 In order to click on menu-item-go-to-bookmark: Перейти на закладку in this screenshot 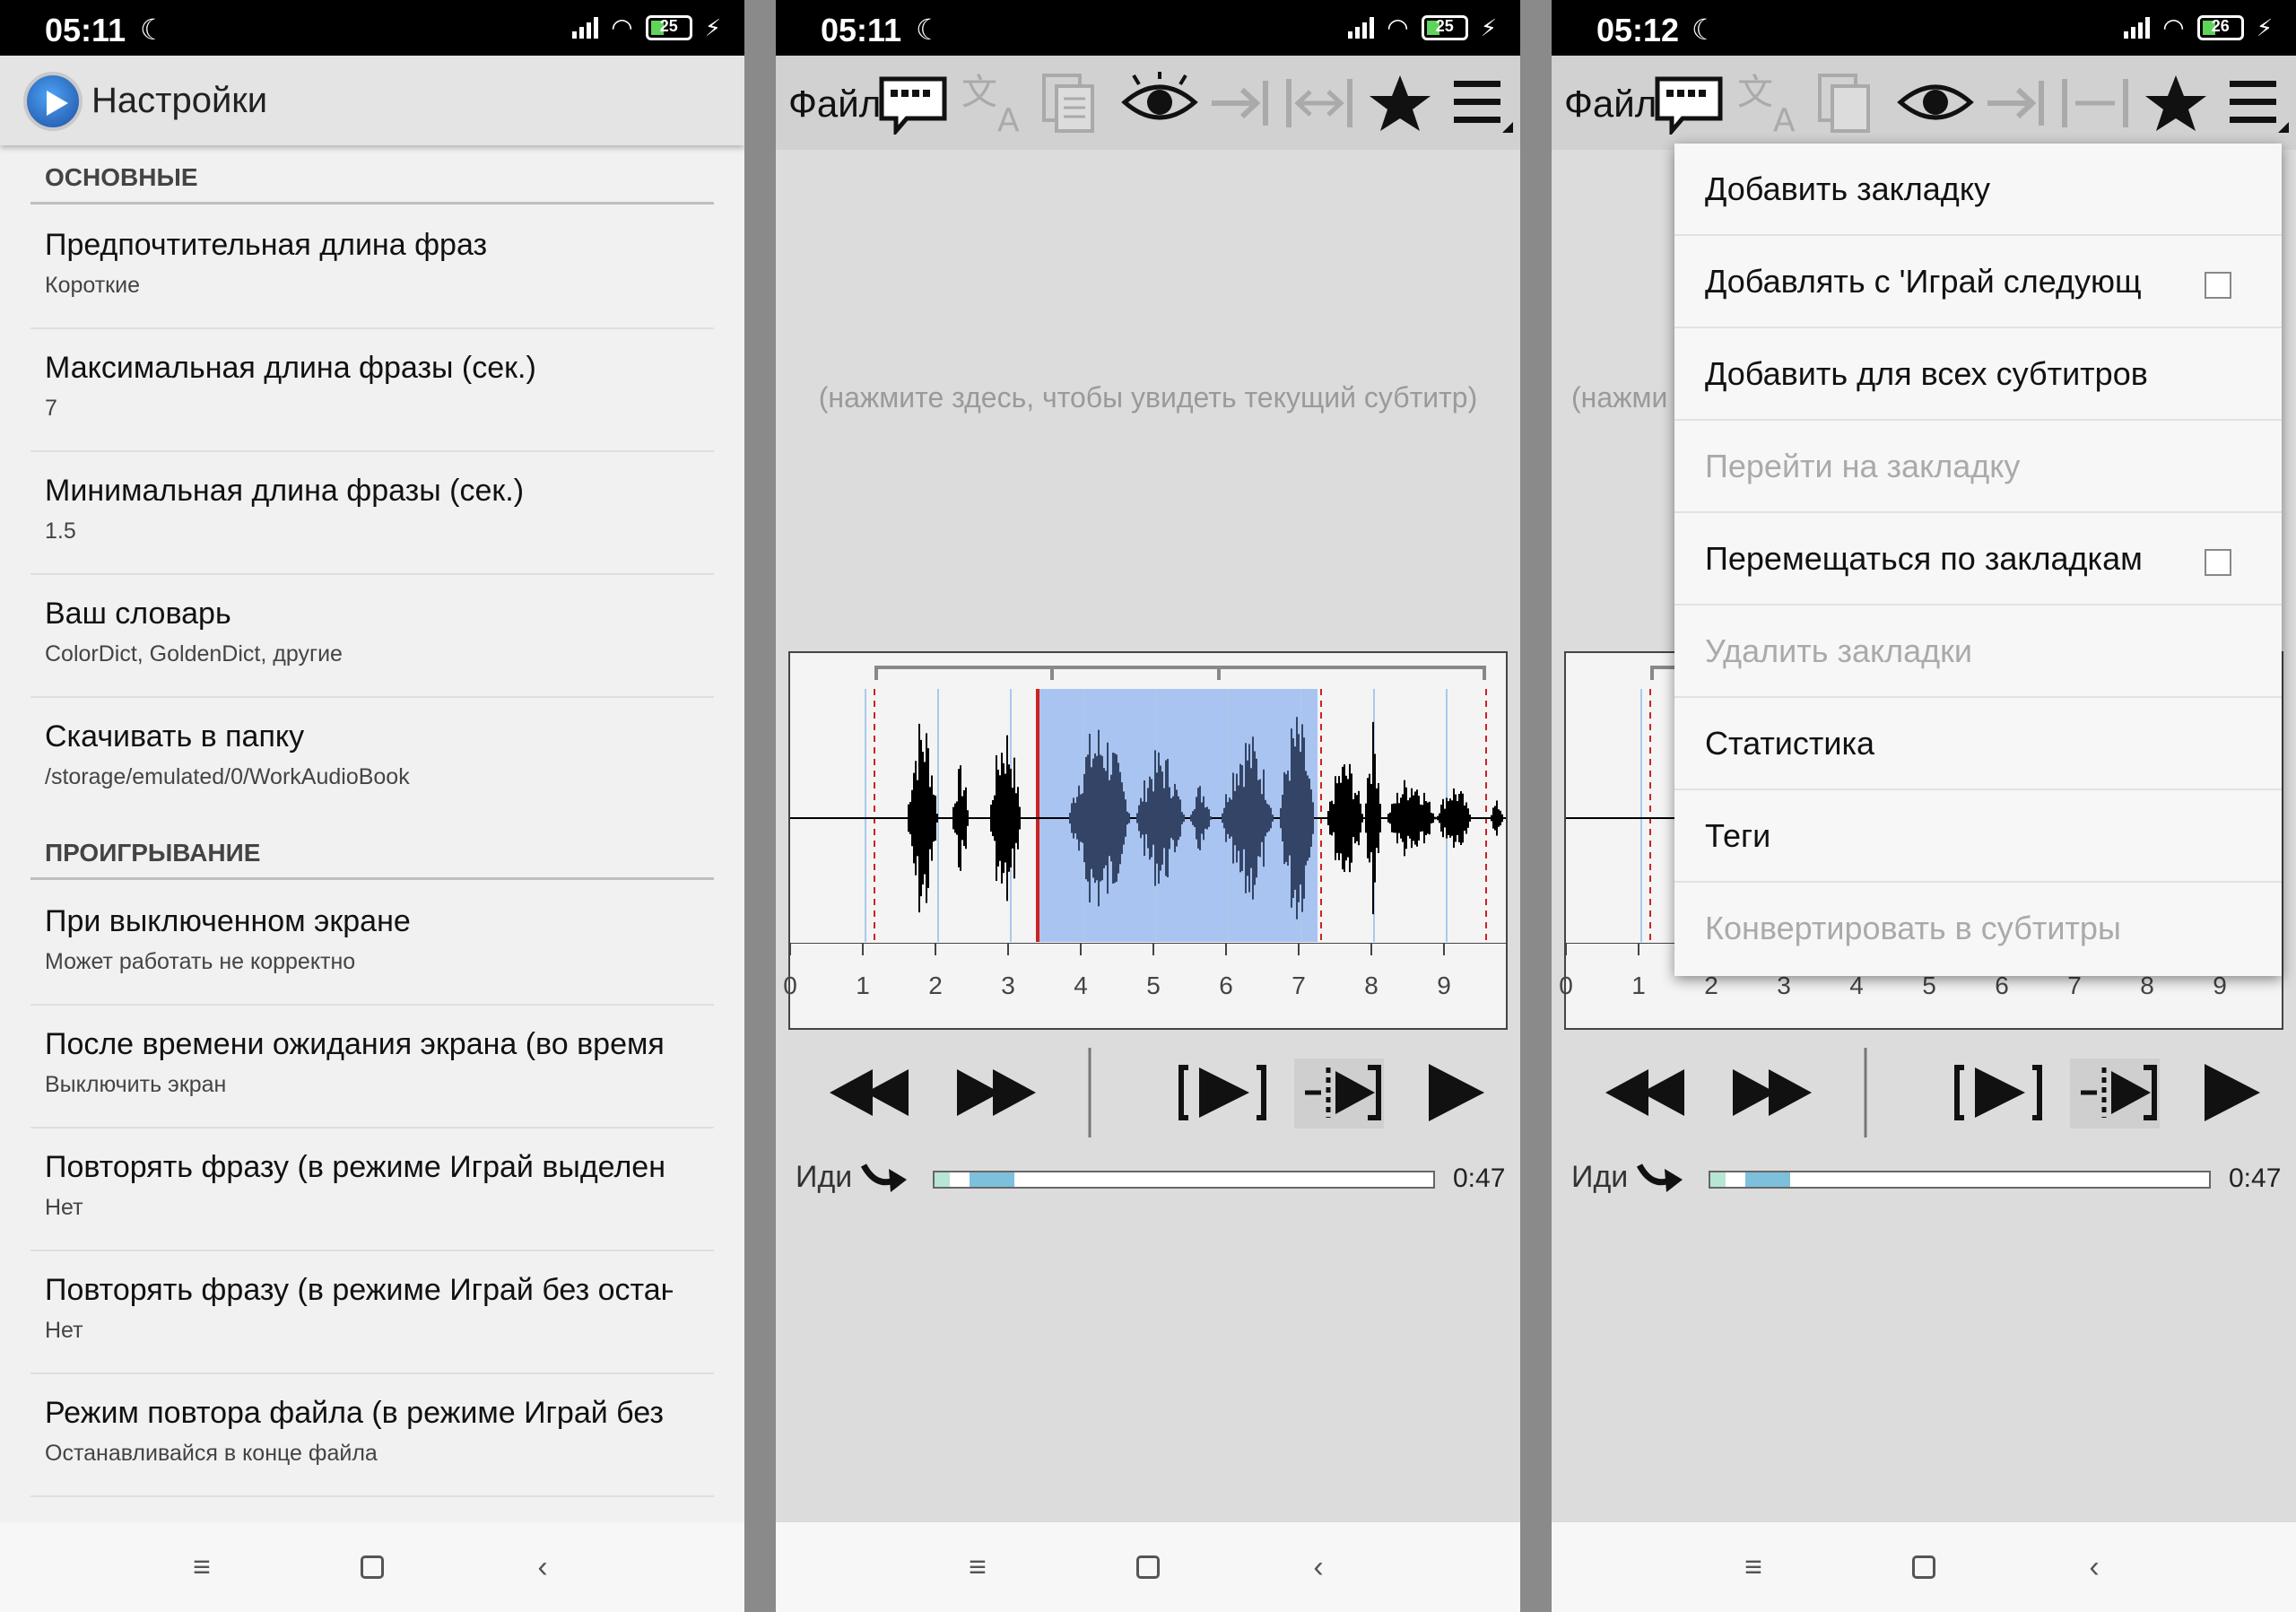, I will do `click(1978, 467)`.